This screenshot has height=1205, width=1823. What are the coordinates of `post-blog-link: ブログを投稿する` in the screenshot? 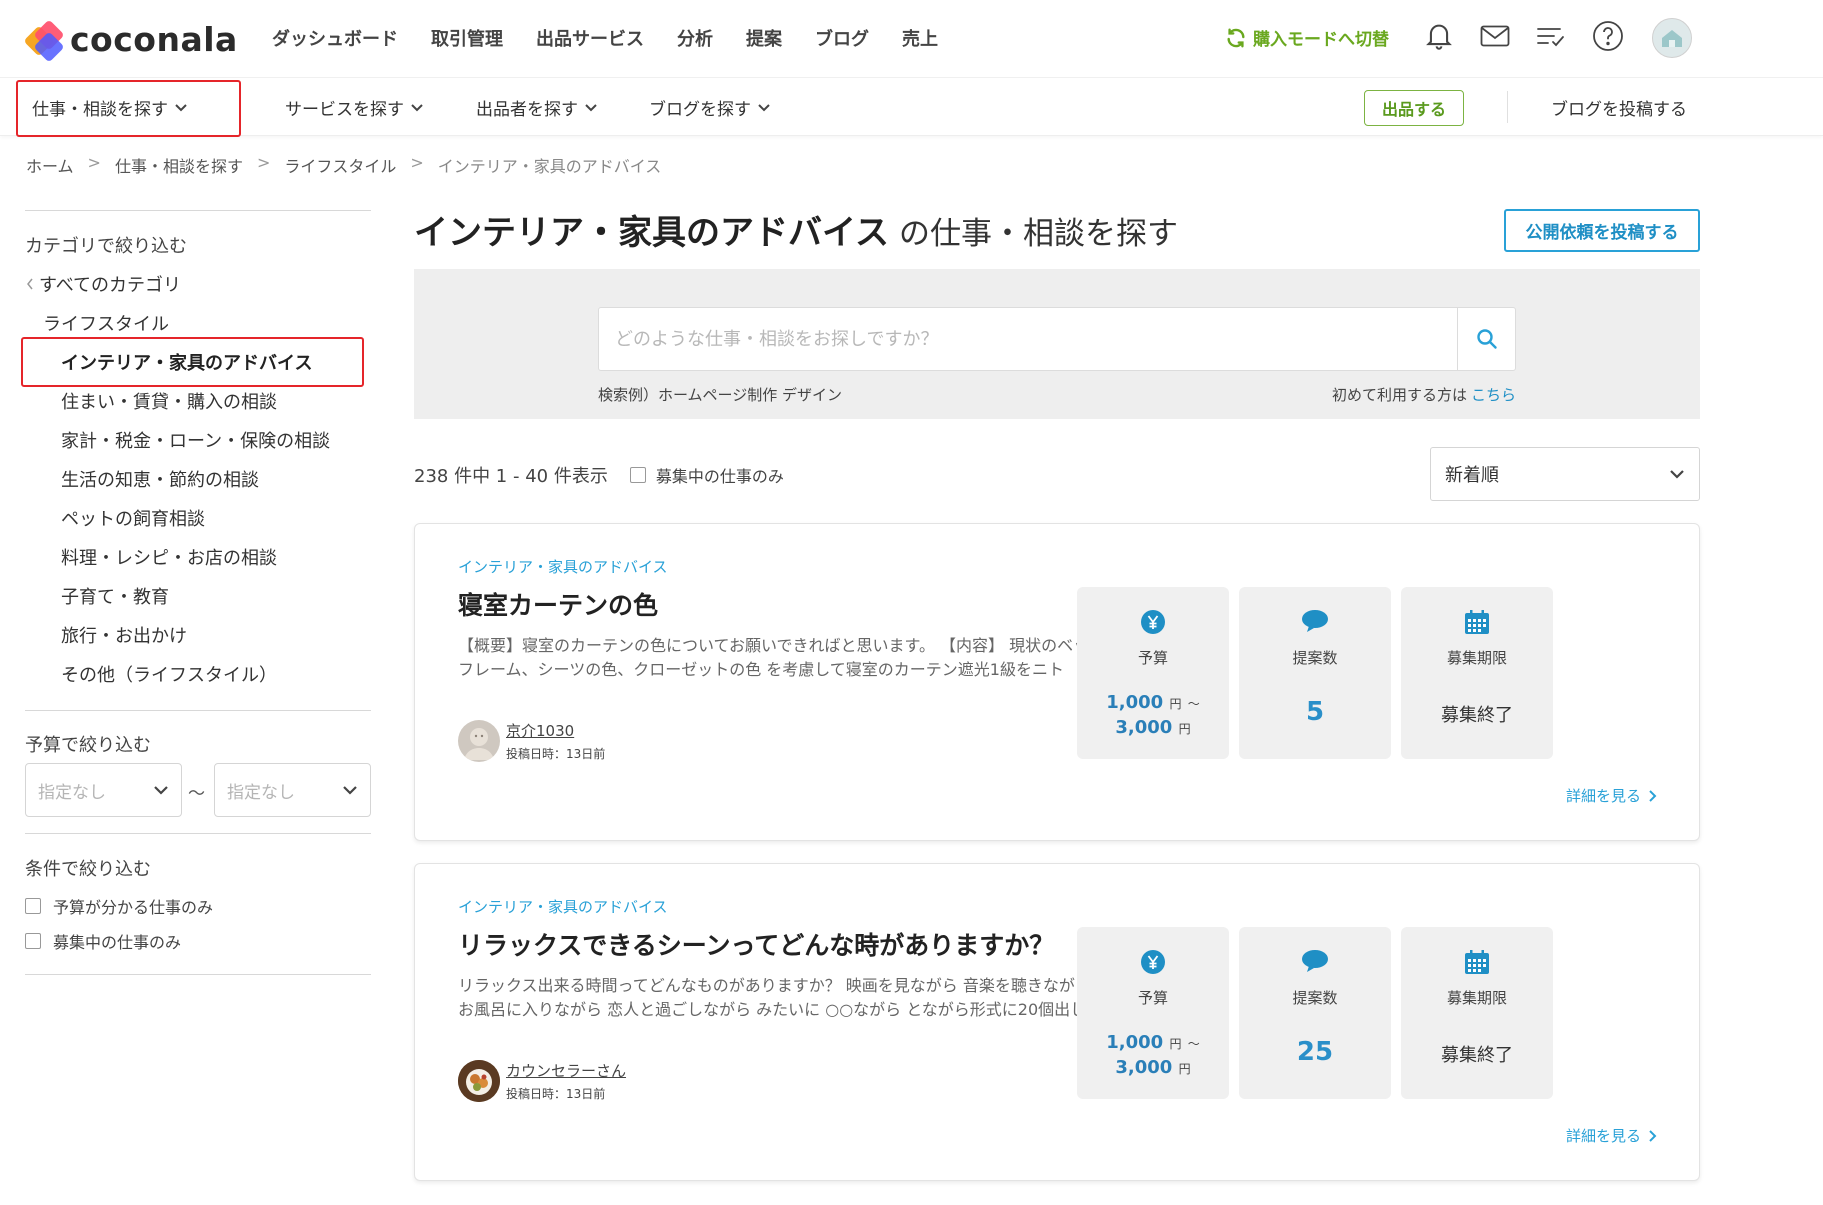 It's located at (1619, 107).